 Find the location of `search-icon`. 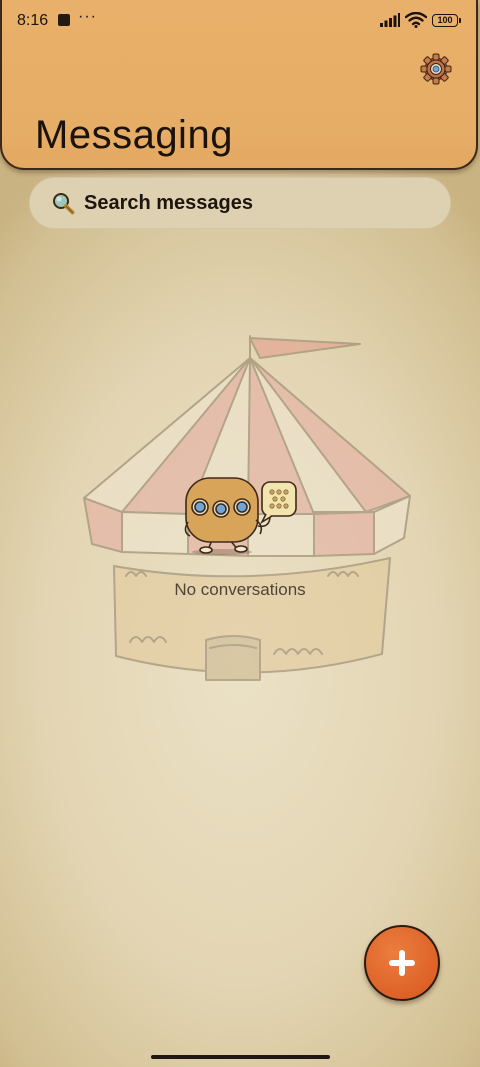

search-icon is located at coordinates (64, 204).